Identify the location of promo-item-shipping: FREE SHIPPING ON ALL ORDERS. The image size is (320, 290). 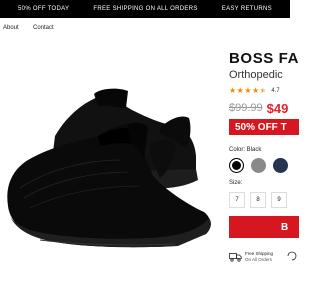
(145, 9).